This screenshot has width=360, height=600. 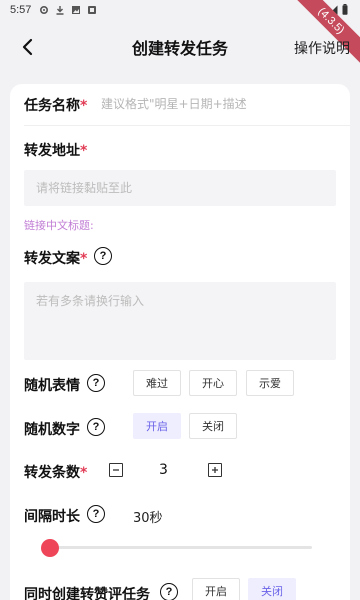 What do you see at coordinates (56, 106) in the screenshot?
I see `task-name-label: 任务名称*` at bounding box center [56, 106].